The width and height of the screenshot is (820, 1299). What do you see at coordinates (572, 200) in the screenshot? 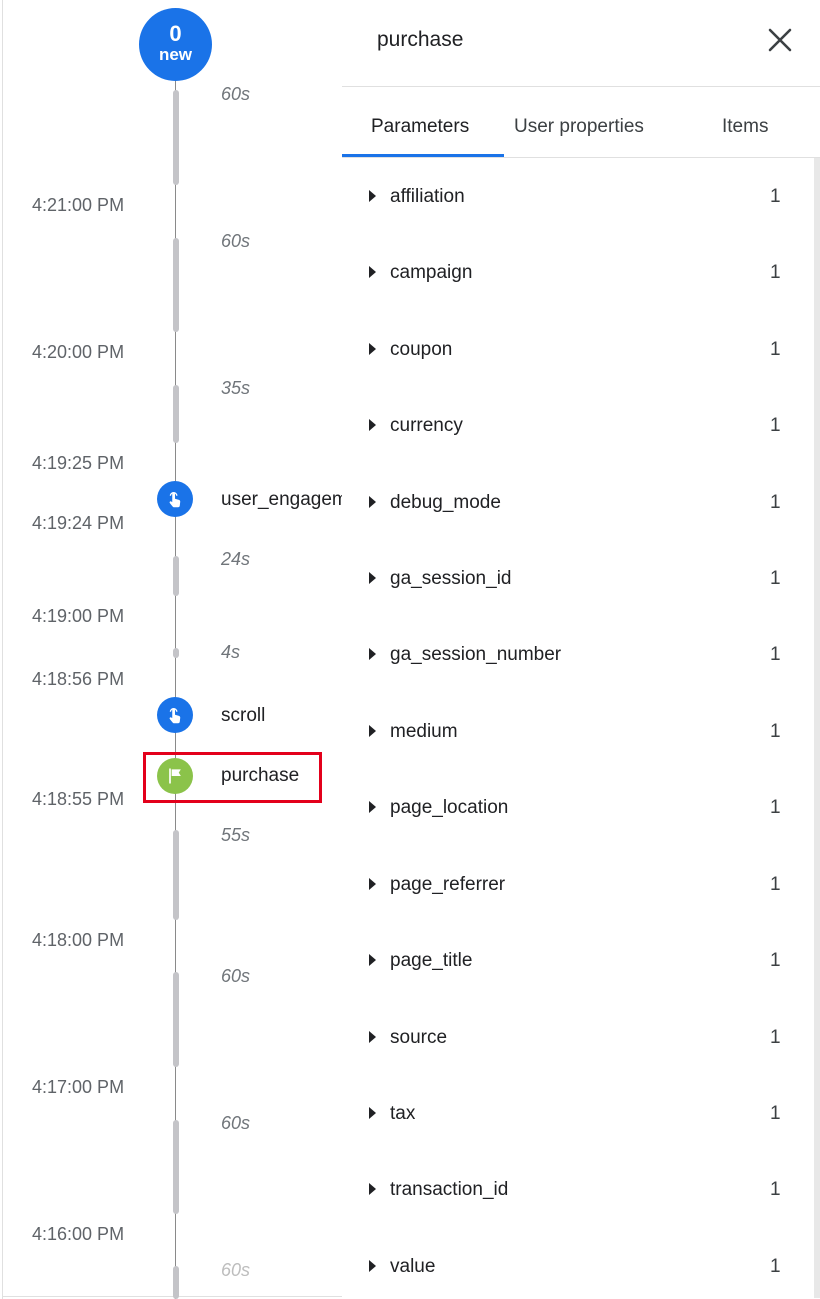
I see `parameter-row-affiliation: affiliation 1` at bounding box center [572, 200].